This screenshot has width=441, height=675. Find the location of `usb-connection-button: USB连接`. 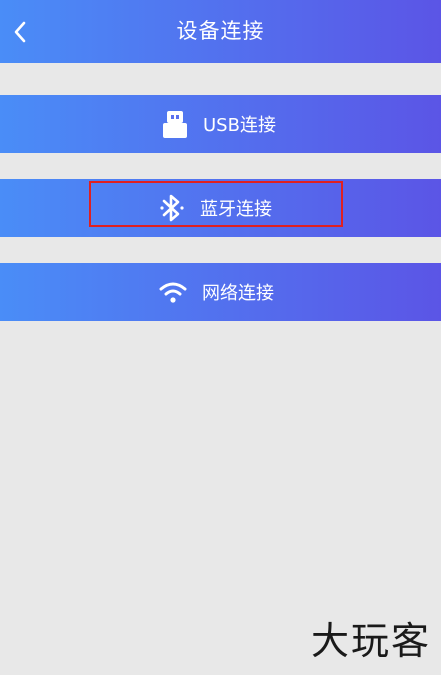

usb-connection-button: USB连接 is located at coordinates (220, 124).